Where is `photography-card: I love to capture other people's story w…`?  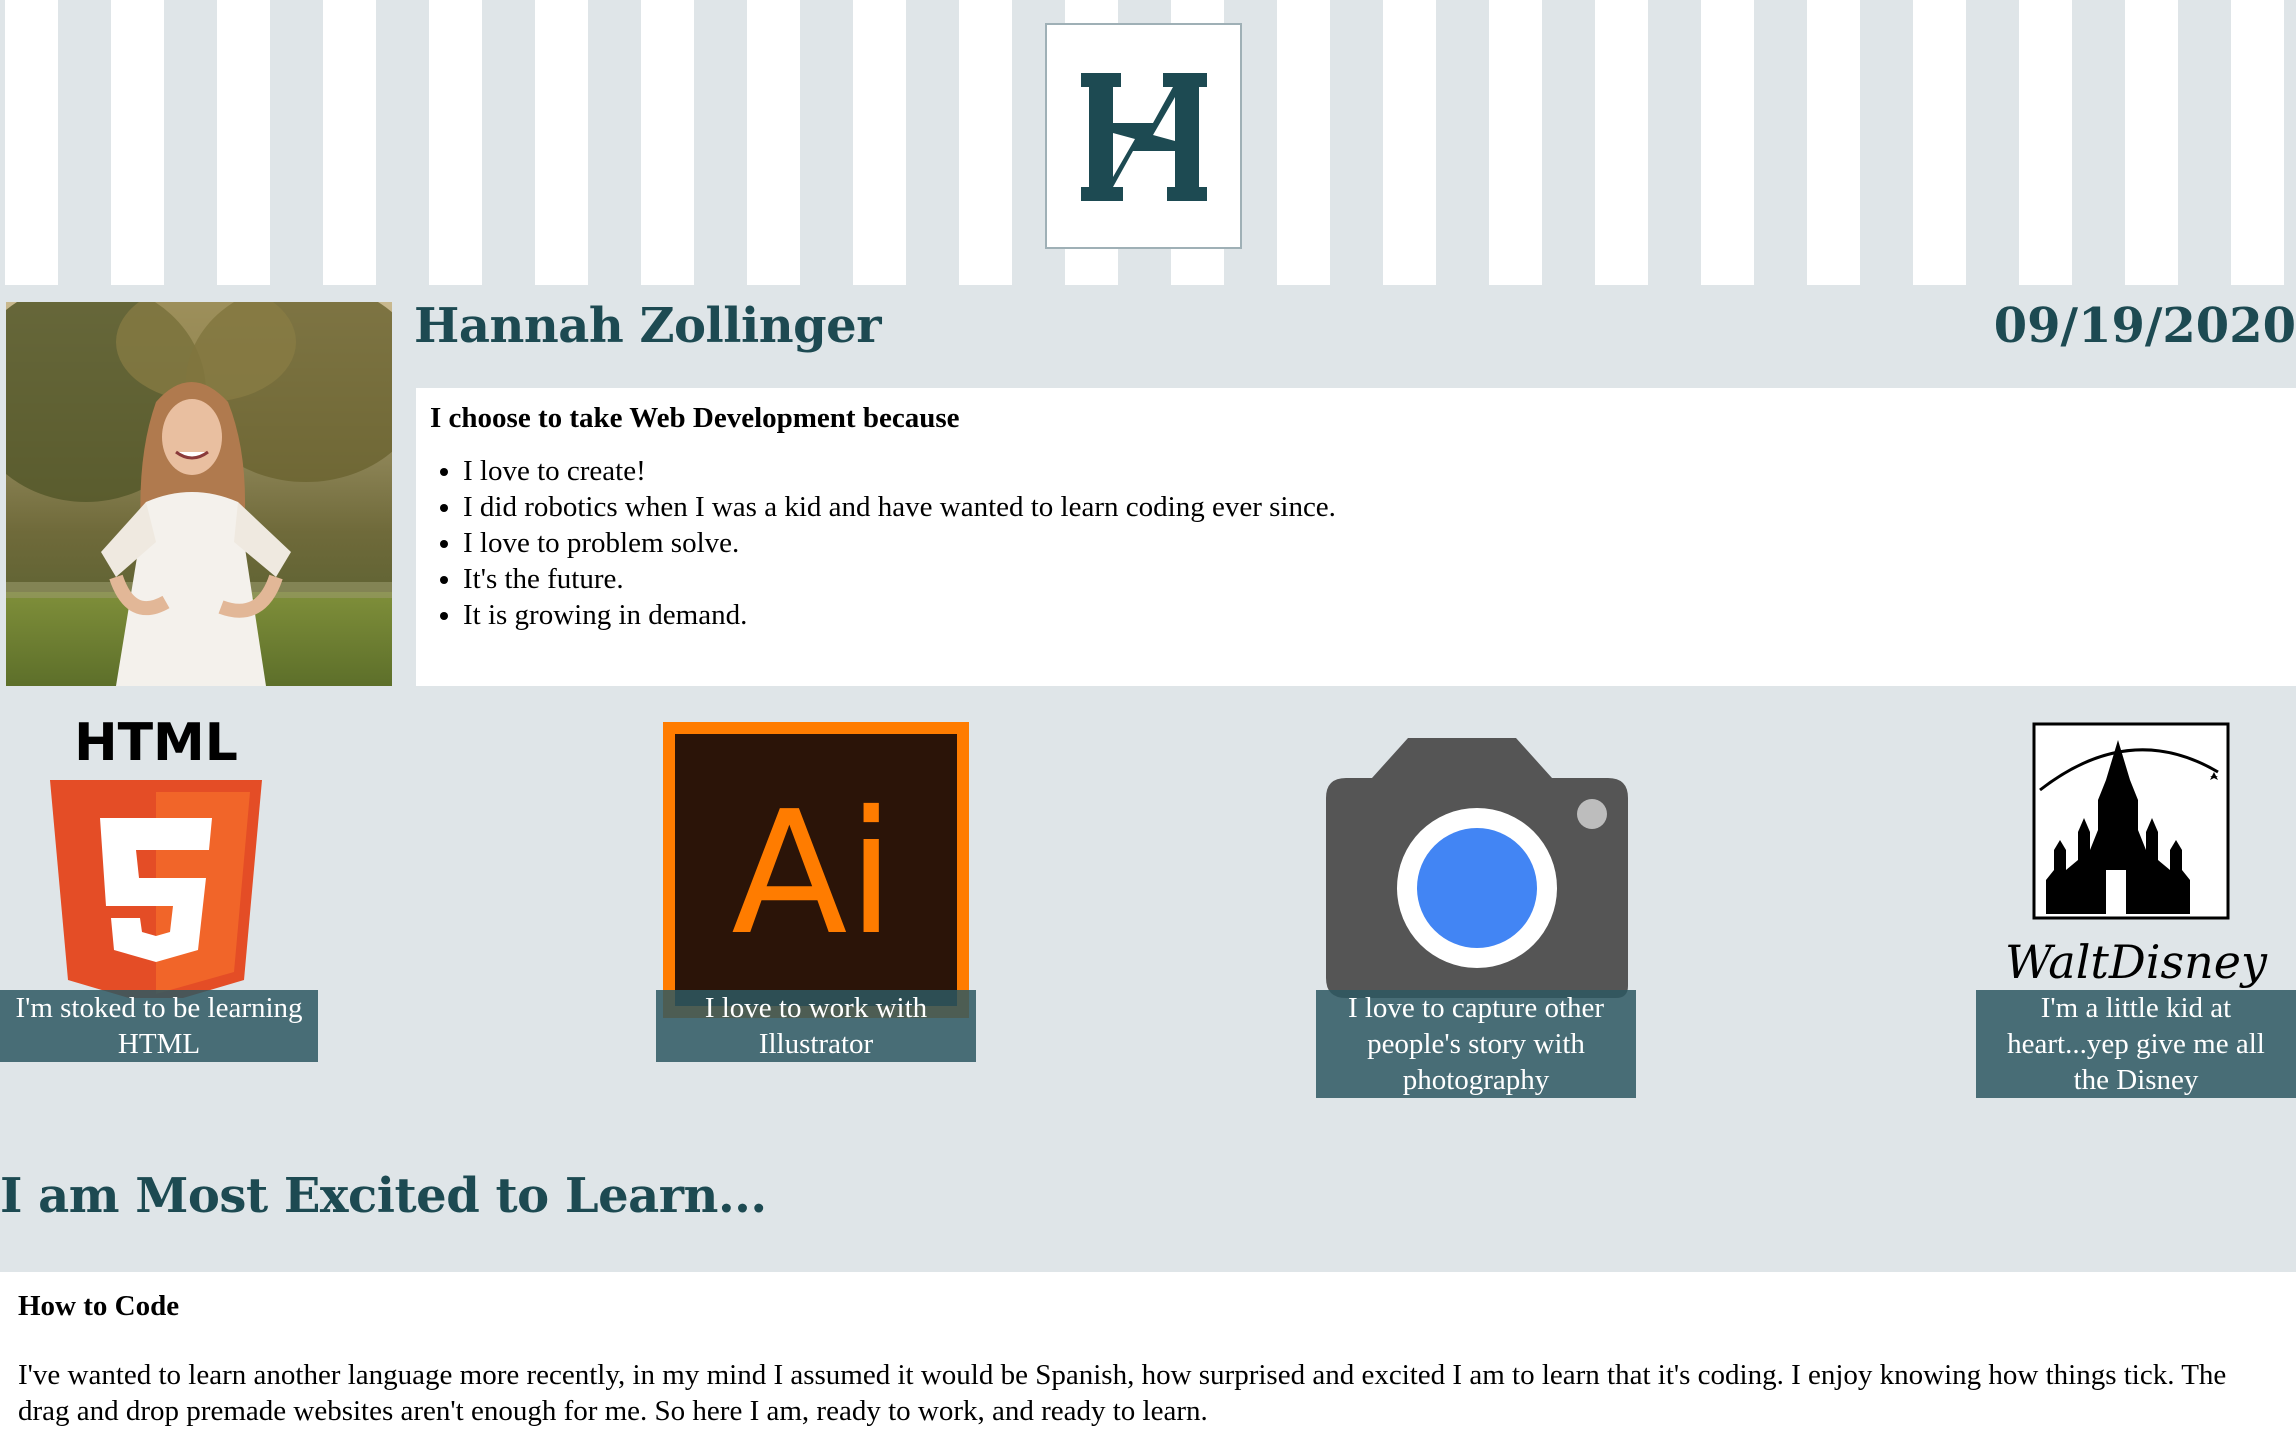 photography-card: I love to capture other people's story w… is located at coordinates (1476, 917).